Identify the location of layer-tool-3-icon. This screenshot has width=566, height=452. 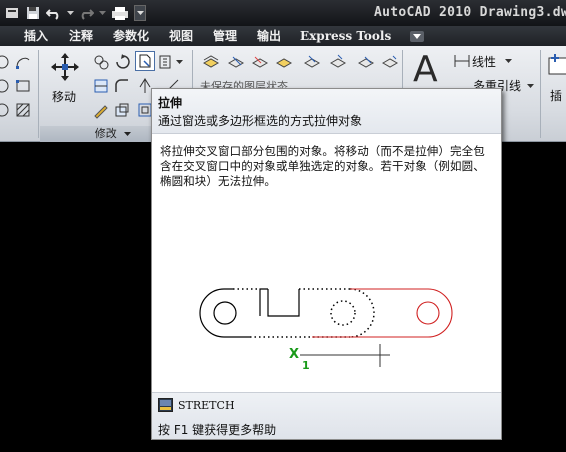
(260, 62).